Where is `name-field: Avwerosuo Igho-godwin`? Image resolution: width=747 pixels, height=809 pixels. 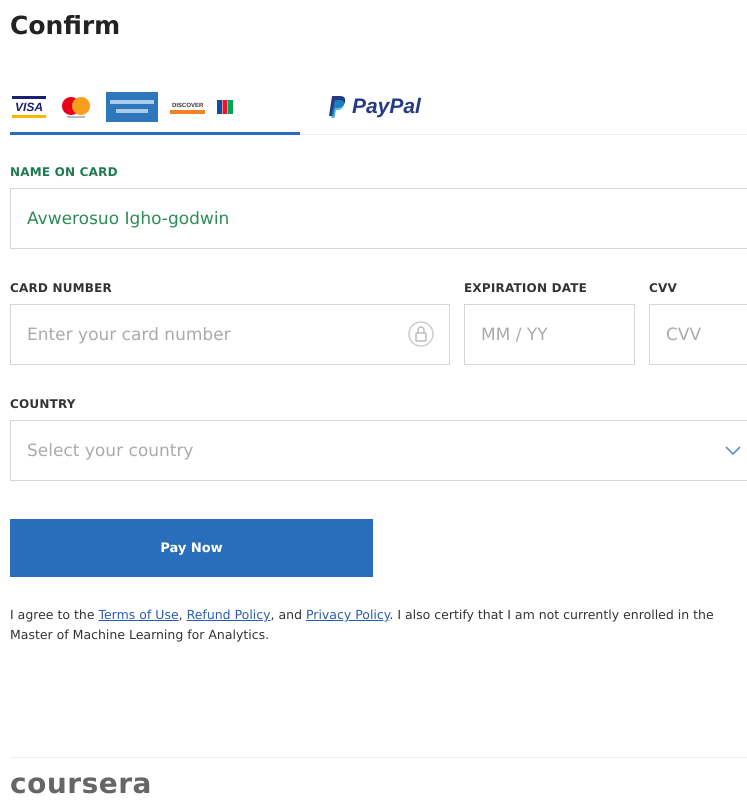 name-field: Avwerosuo Igho-godwin is located at coordinates (378, 218).